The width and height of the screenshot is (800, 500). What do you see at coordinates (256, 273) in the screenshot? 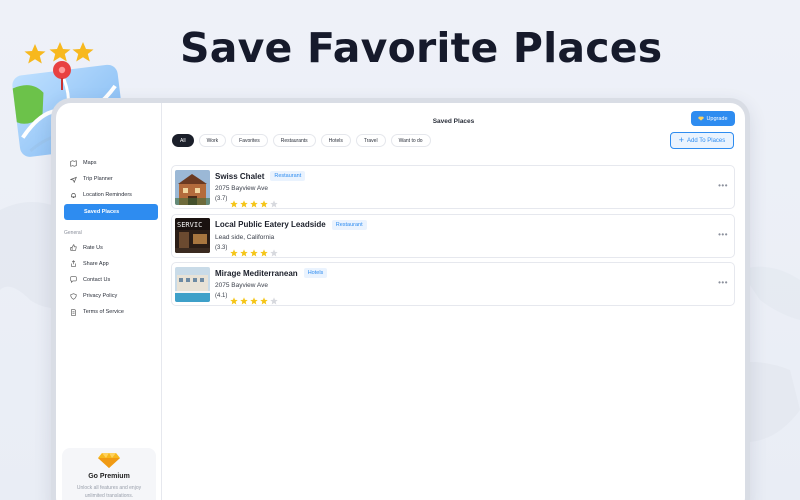
I see `place-name: Mirage Mediterranean` at bounding box center [256, 273].